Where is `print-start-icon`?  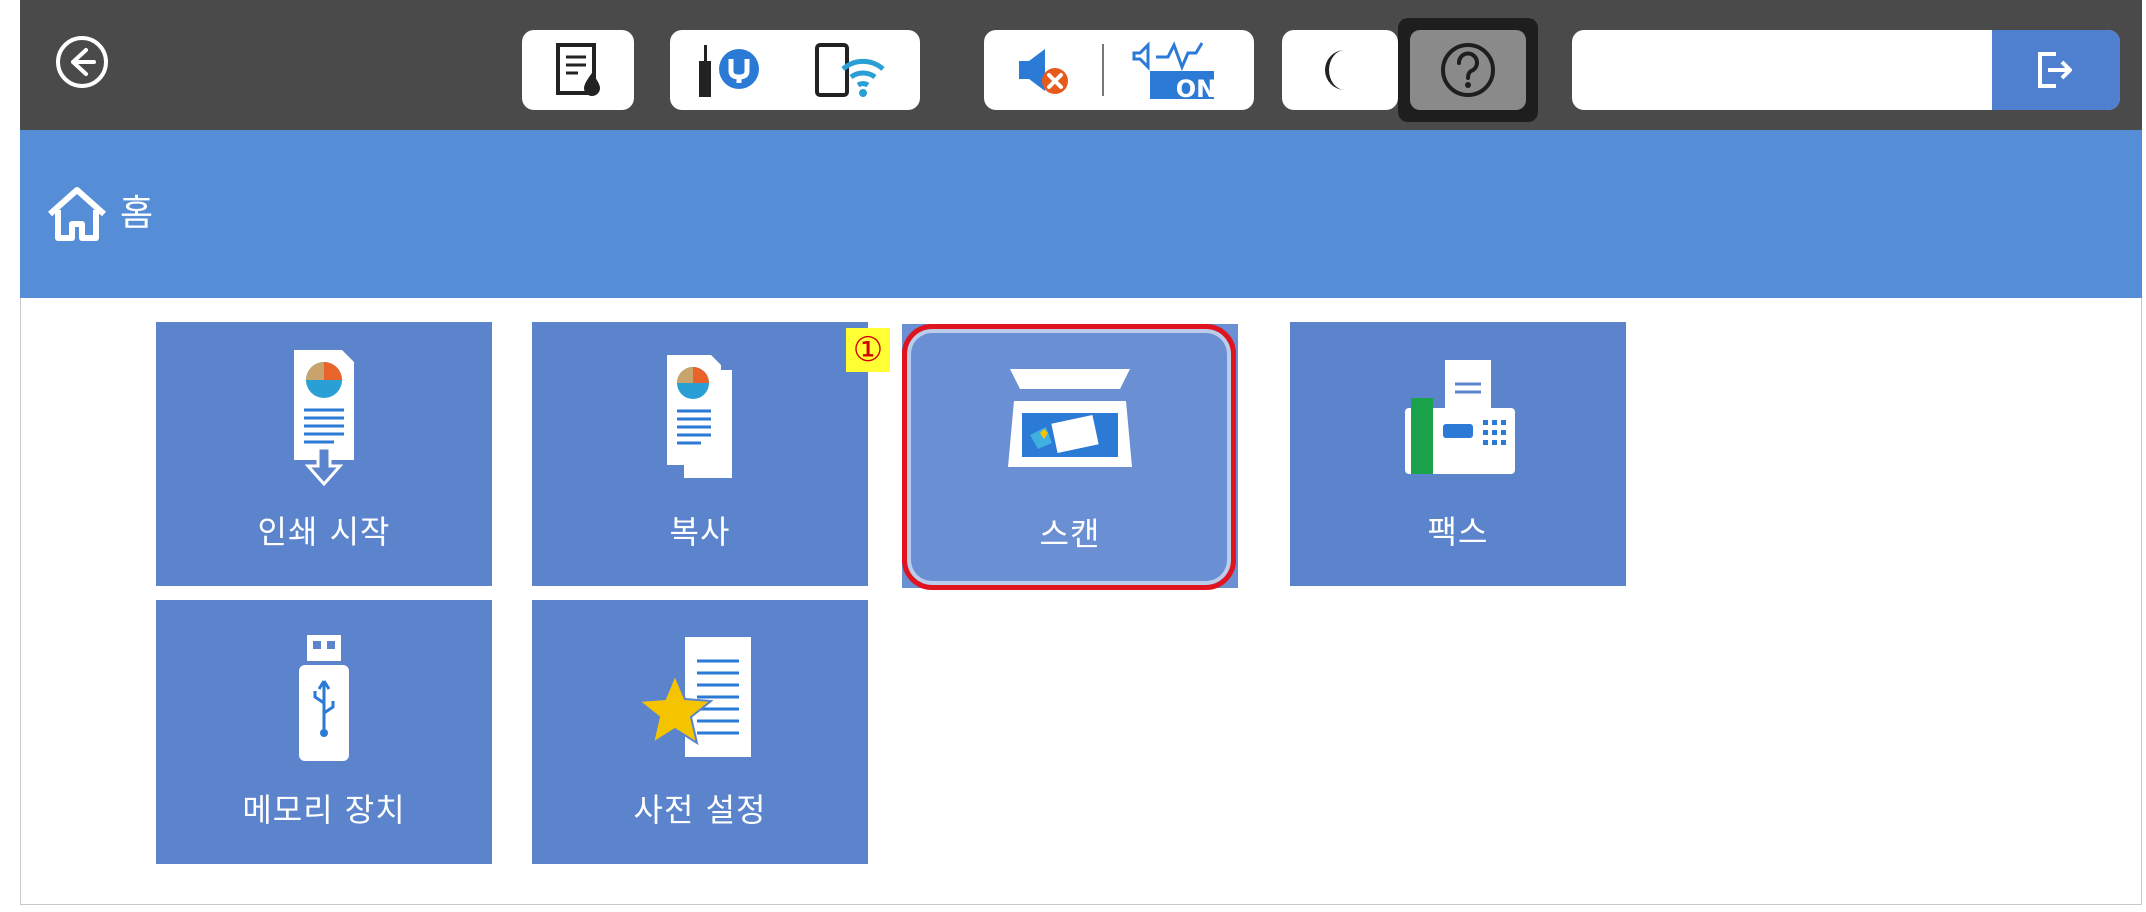 print-start-icon is located at coordinates (324, 419).